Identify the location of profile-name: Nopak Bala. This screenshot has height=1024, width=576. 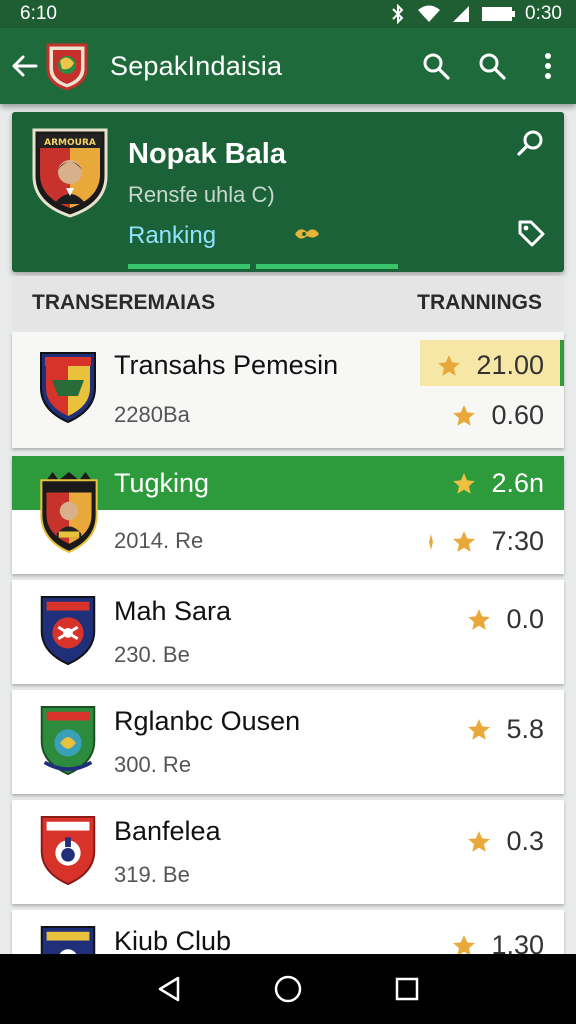
(207, 154).